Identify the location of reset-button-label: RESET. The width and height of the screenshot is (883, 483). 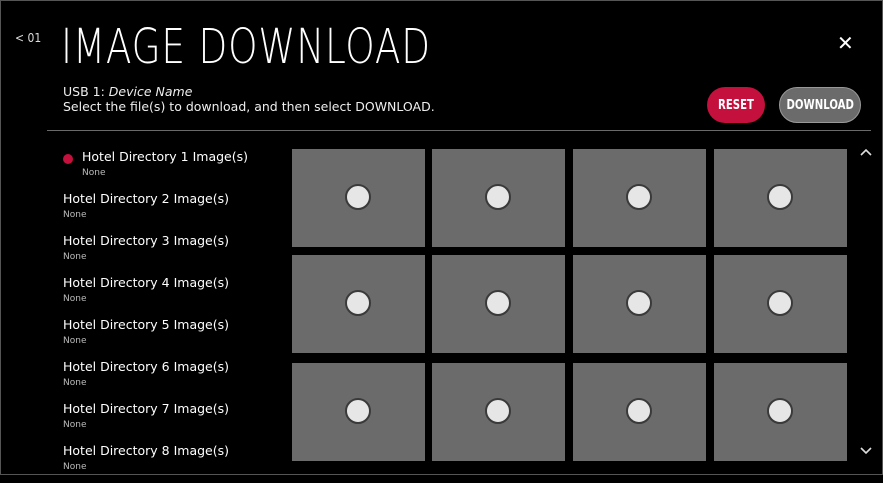
(736, 105).